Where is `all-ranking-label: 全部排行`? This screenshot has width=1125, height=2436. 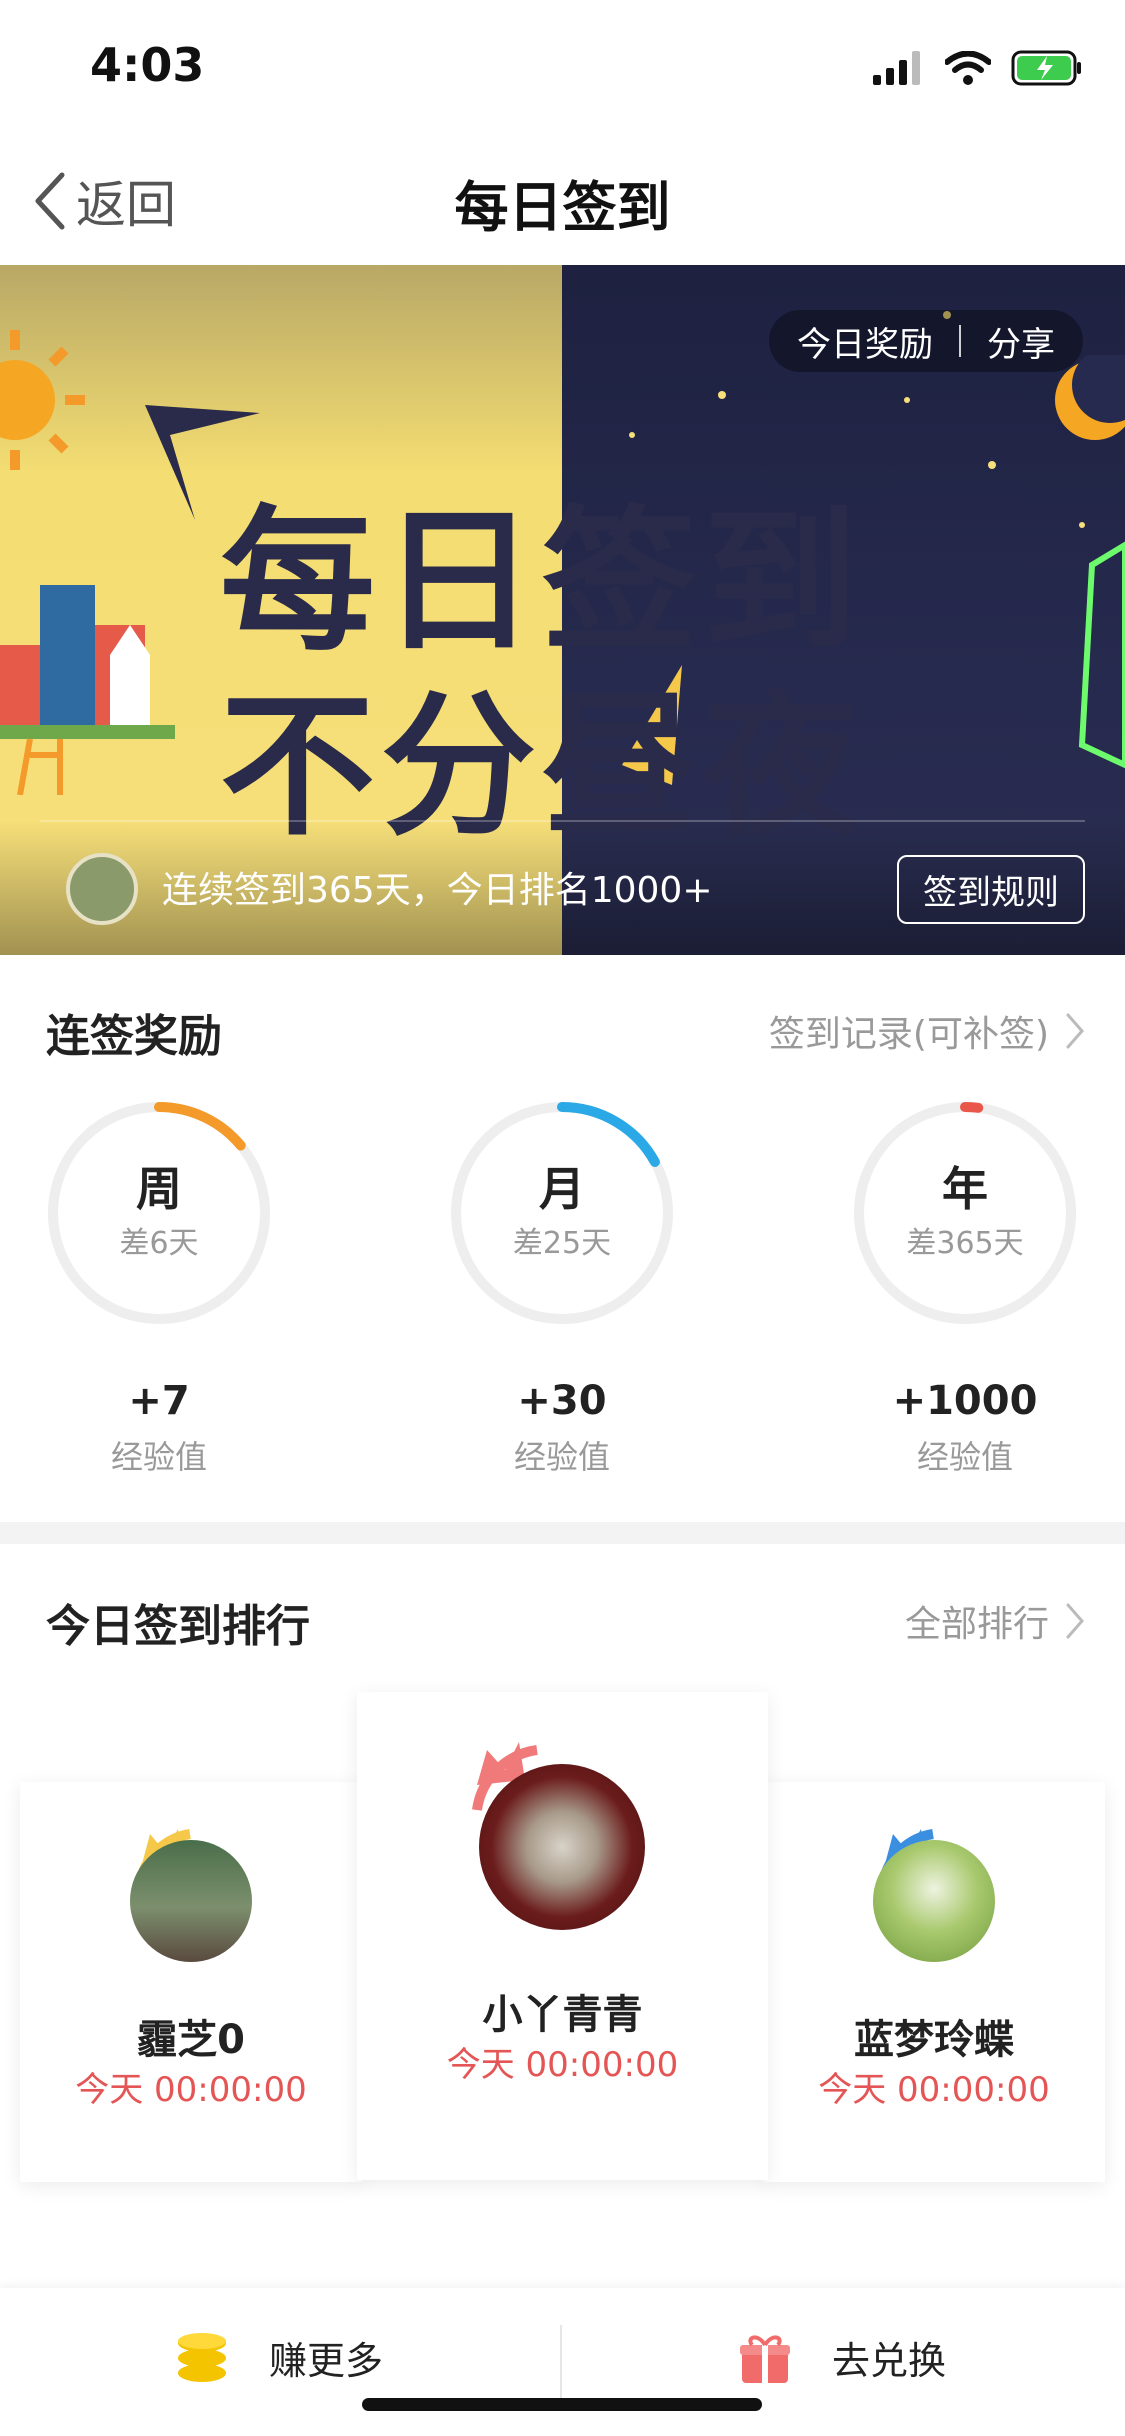 all-ranking-label: 全部排行 is located at coordinates (976, 1624).